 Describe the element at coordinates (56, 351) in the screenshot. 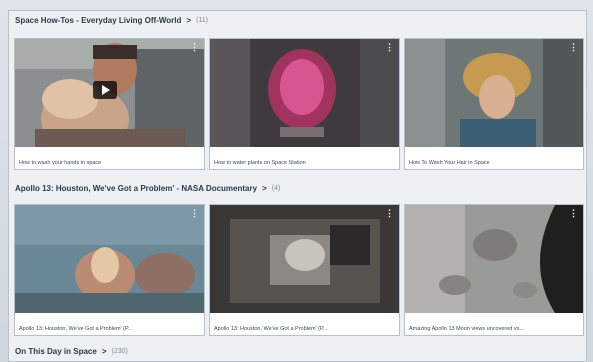

I see `section-title: On This Day in Space` at that location.